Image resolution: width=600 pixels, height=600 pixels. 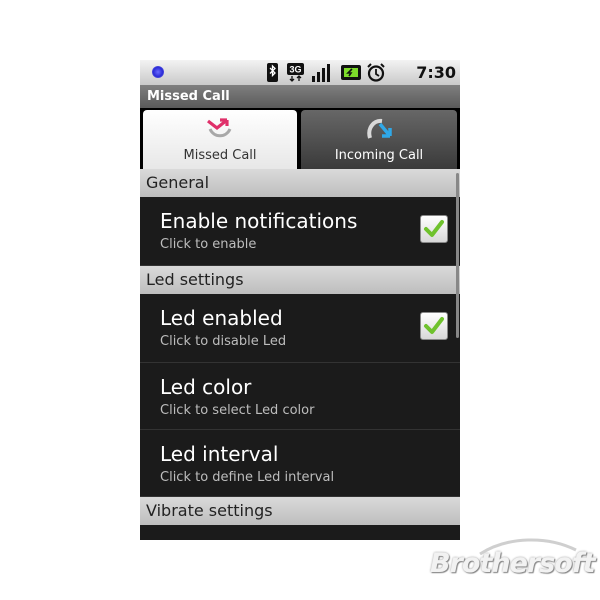 What do you see at coordinates (436, 83) in the screenshot?
I see `status-clock: 7:30 AM` at bounding box center [436, 83].